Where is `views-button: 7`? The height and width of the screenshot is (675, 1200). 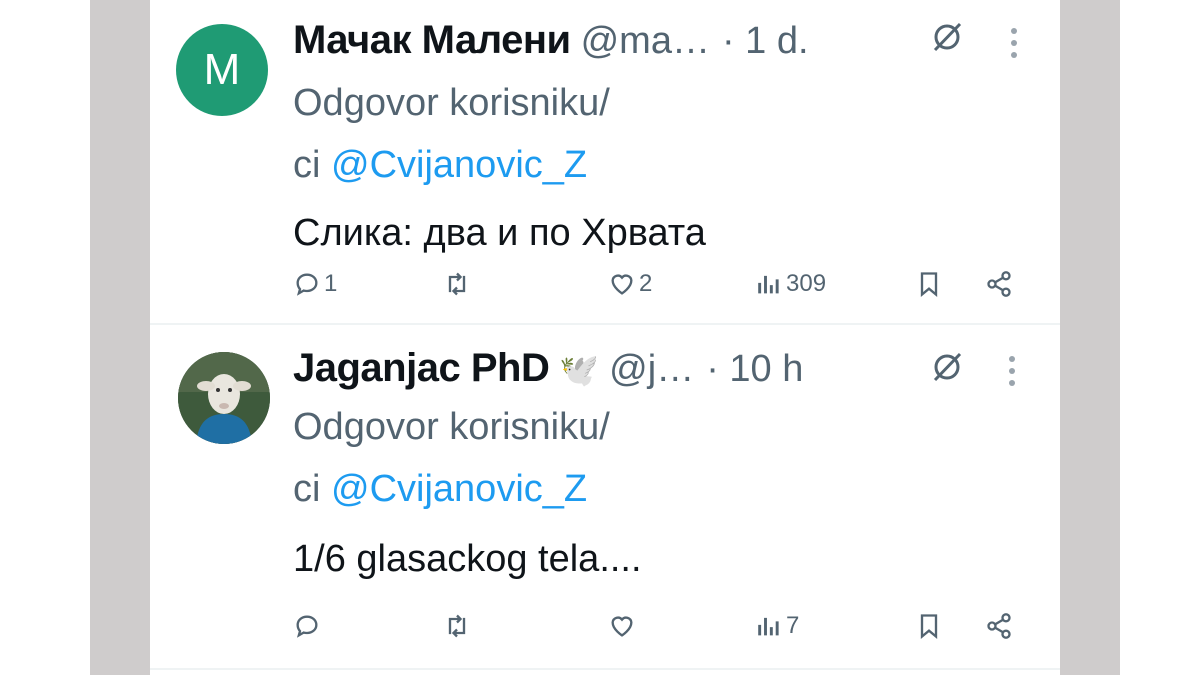 views-button: 7 is located at coordinates (777, 626).